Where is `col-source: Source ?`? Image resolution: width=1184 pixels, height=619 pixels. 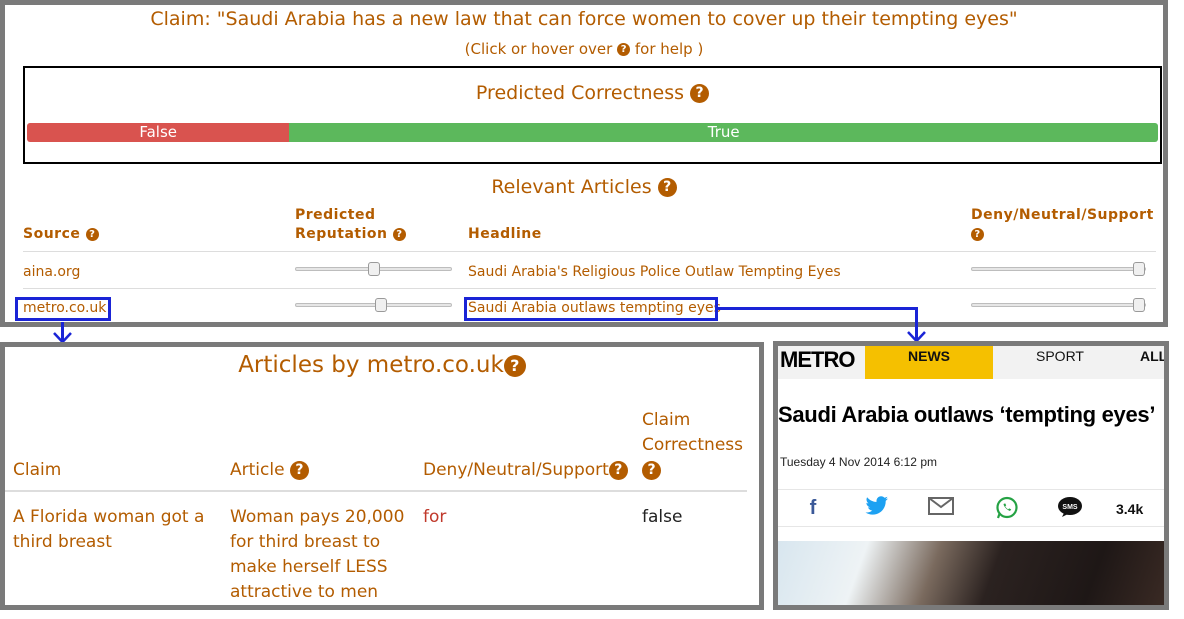
col-source: Source ? is located at coordinates (61, 234).